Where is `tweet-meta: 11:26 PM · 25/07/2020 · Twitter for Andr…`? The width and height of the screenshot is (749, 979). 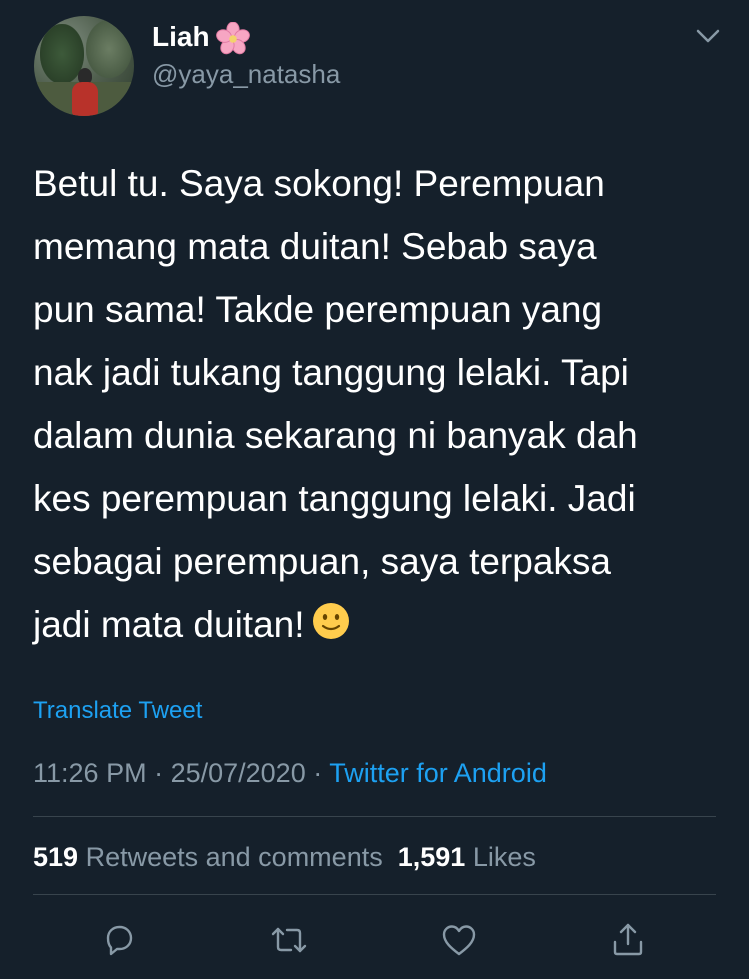 tweet-meta: 11:26 PM · 25/07/2020 · Twitter for Andr… is located at coordinates (290, 773).